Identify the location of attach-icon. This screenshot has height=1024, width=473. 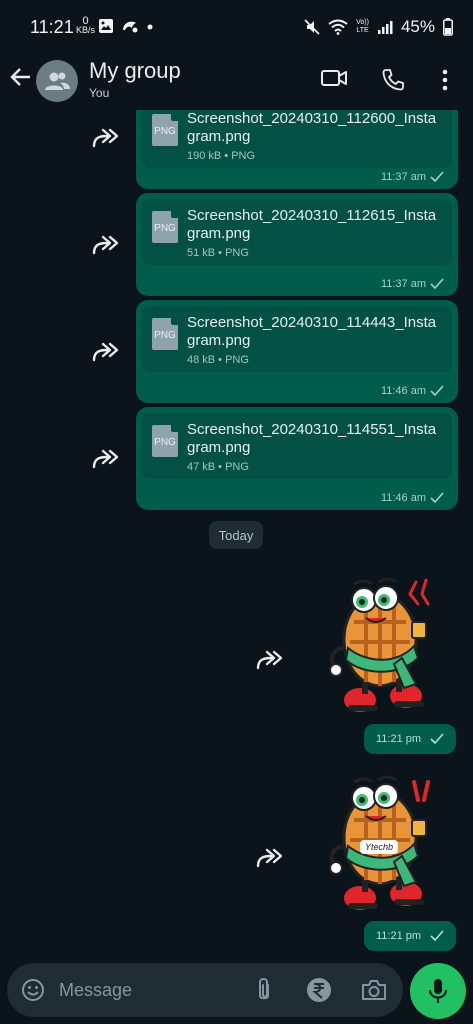
(264, 990).